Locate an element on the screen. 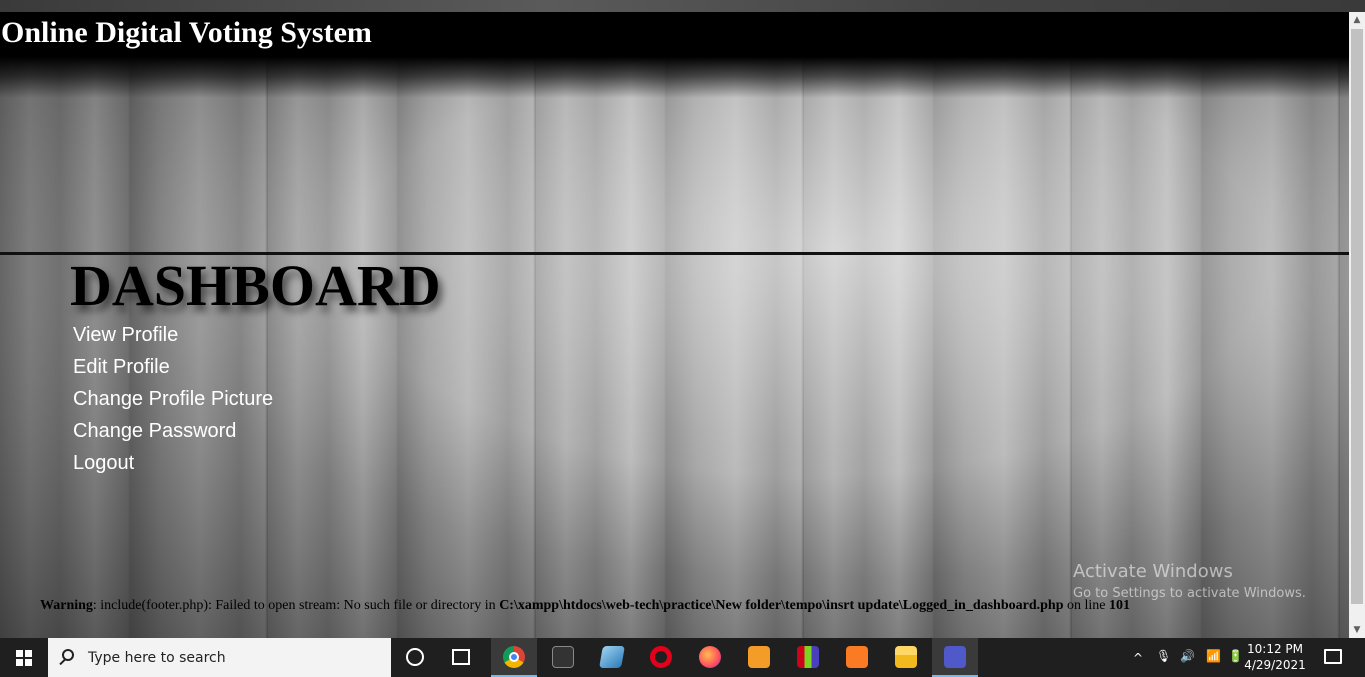  winrar-icon is located at coordinates (808, 657).